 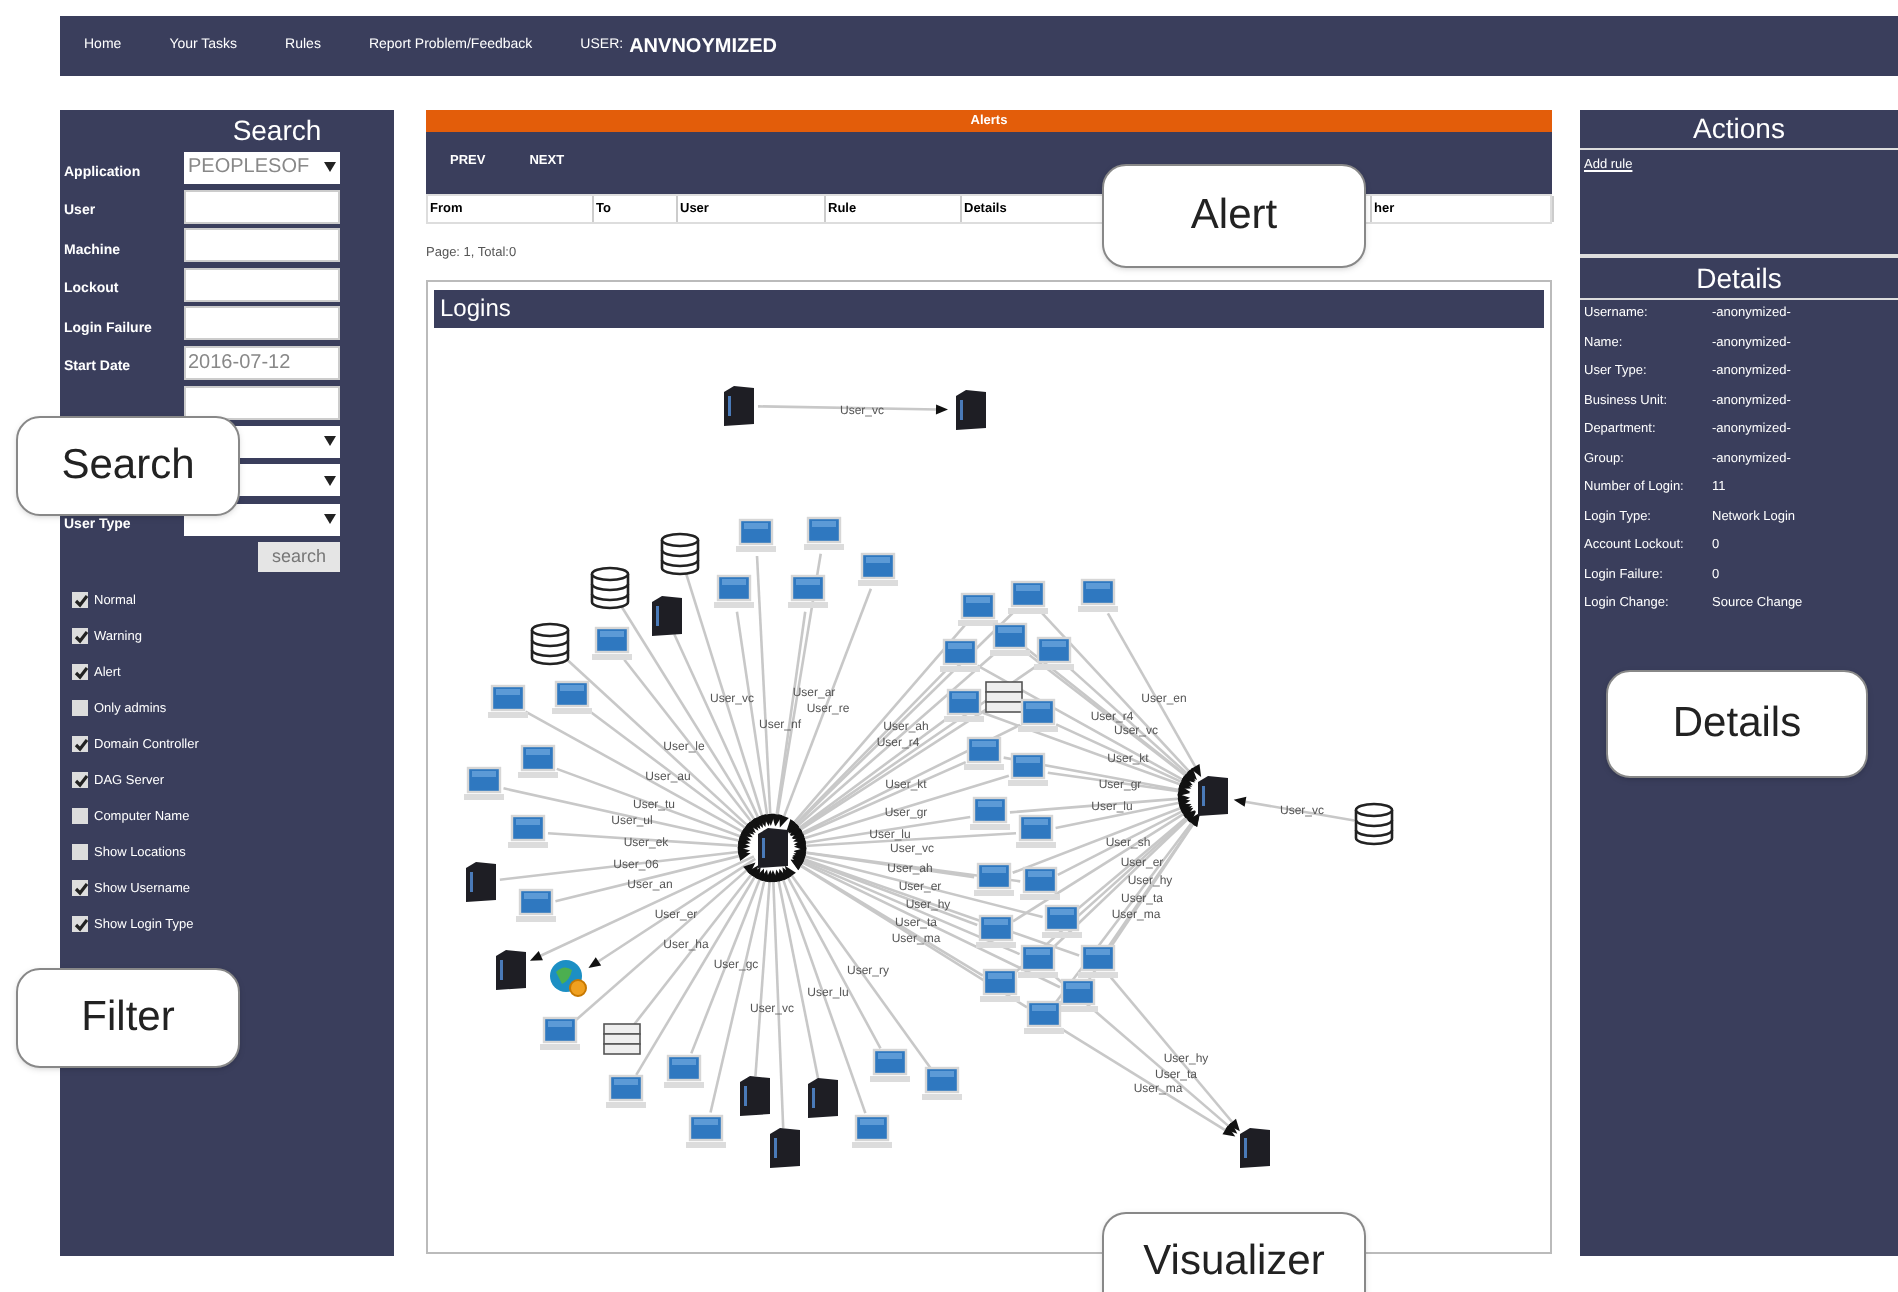 What do you see at coordinates (277, 130) in the screenshot?
I see `panel-title: Search` at bounding box center [277, 130].